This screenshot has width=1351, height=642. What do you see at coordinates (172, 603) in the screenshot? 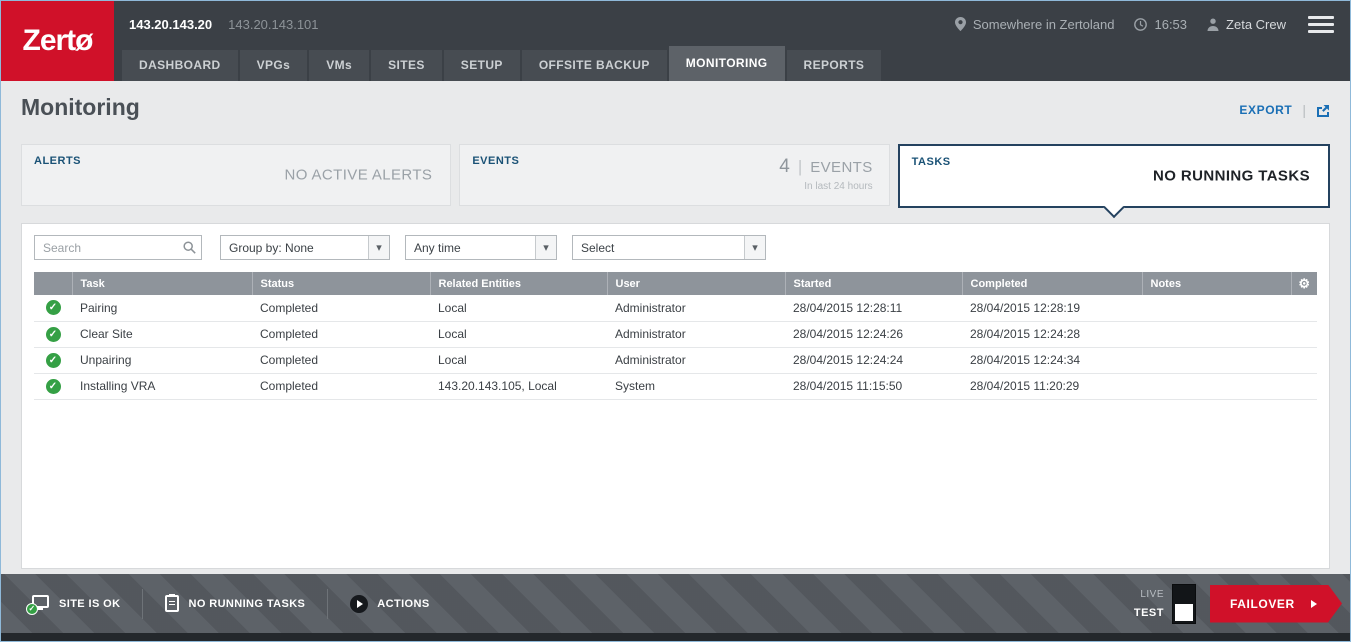
I see `clipboard-icon` at bounding box center [172, 603].